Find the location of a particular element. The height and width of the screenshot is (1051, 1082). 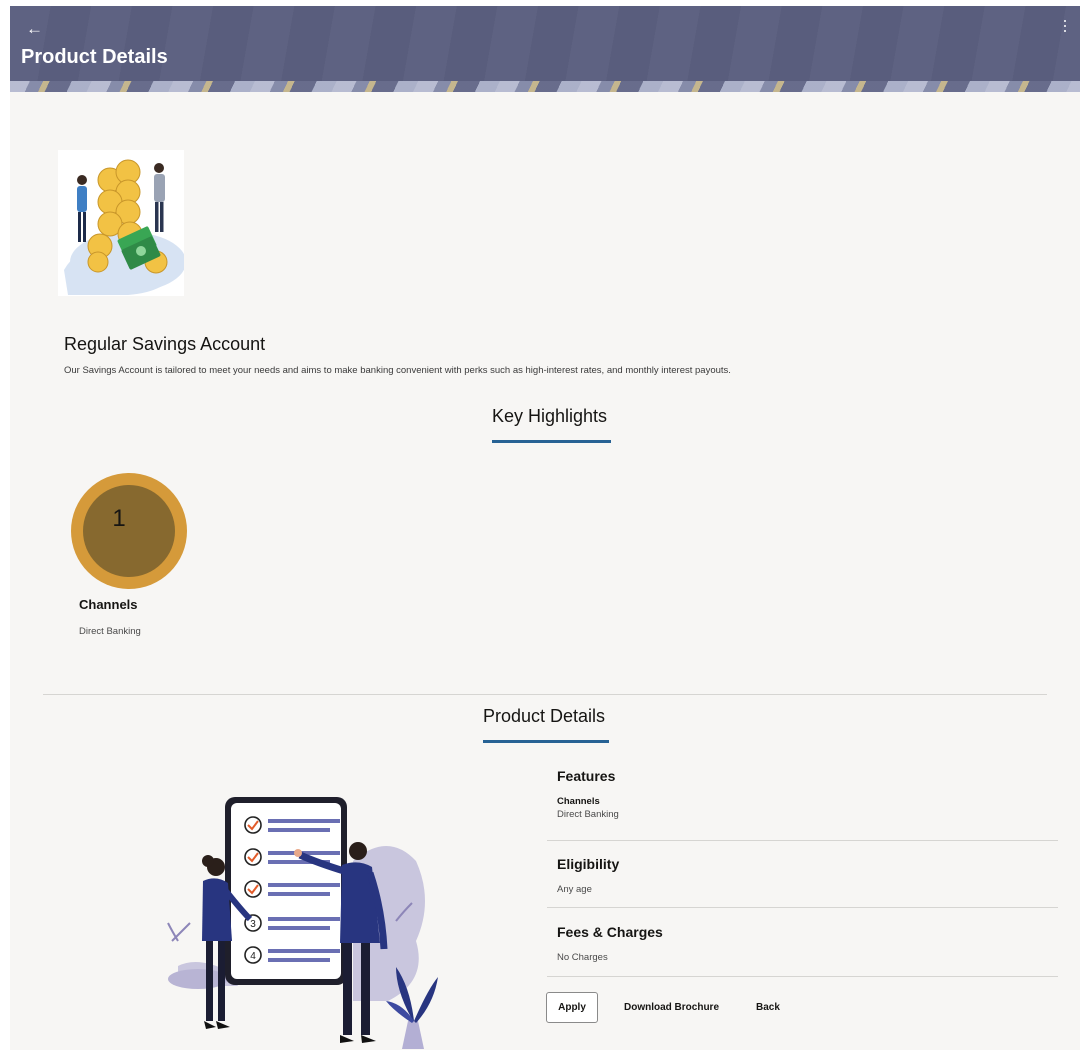

fees-section: Fees & Charges No Charges is located at coordinates (610, 943).